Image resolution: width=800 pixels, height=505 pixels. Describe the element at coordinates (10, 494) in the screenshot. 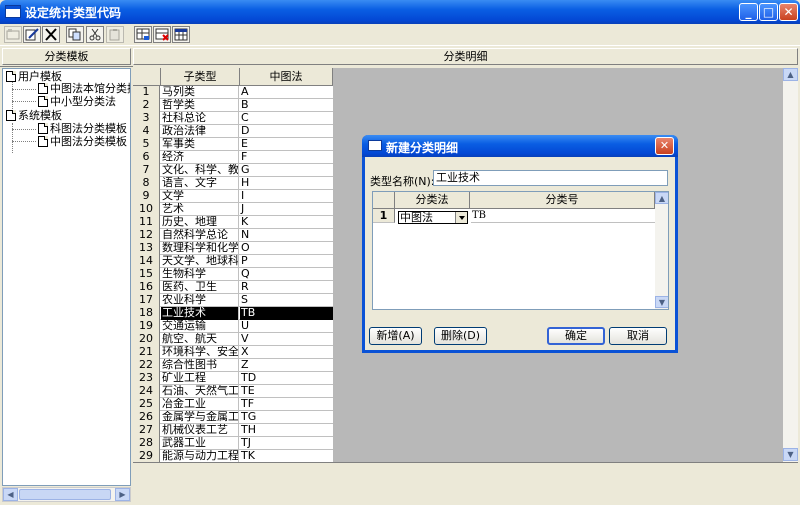

I see `scroll-left-button: ◀` at that location.